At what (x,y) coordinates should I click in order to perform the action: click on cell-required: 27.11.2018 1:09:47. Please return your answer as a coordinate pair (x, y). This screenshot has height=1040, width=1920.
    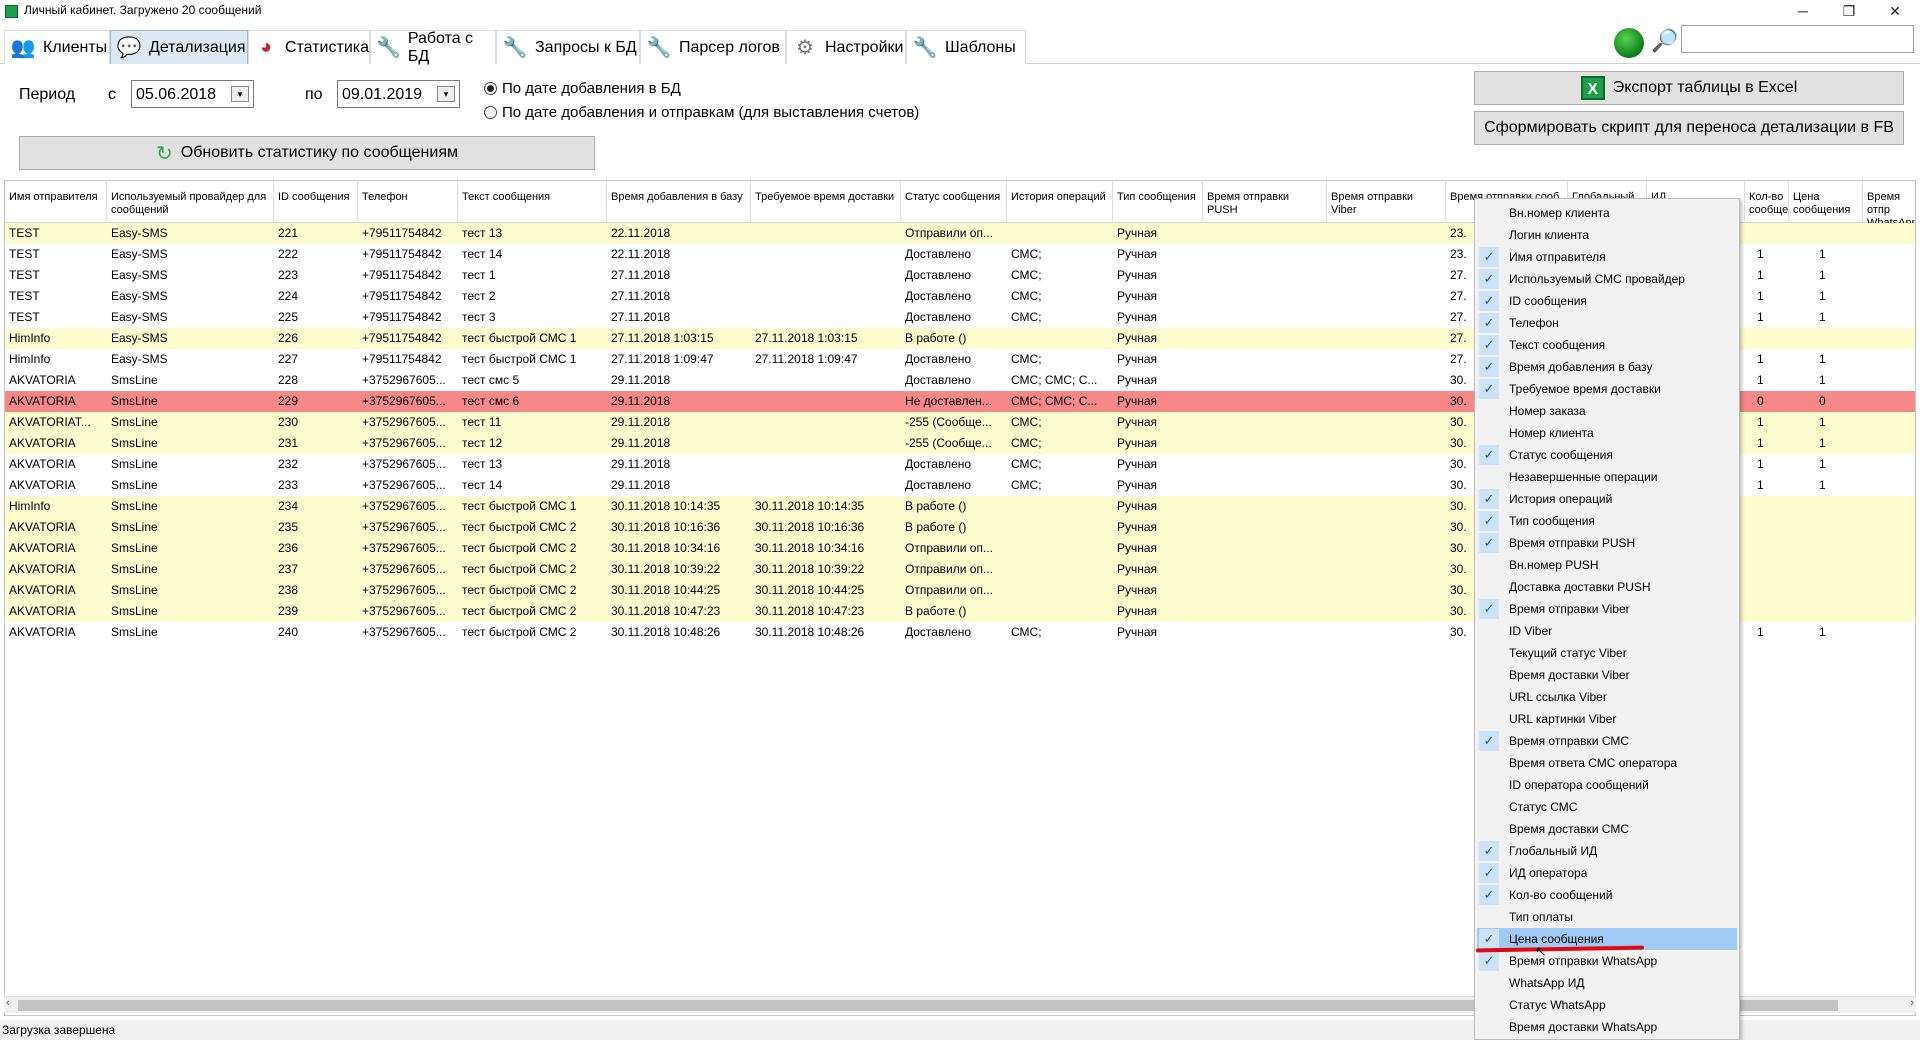
    Looking at the image, I should click on (806, 359).